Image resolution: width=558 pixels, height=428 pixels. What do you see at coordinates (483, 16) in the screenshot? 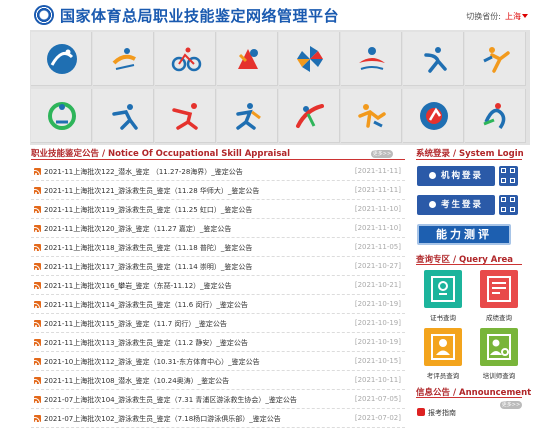
I see `province-label: 切换省份:` at bounding box center [483, 16].